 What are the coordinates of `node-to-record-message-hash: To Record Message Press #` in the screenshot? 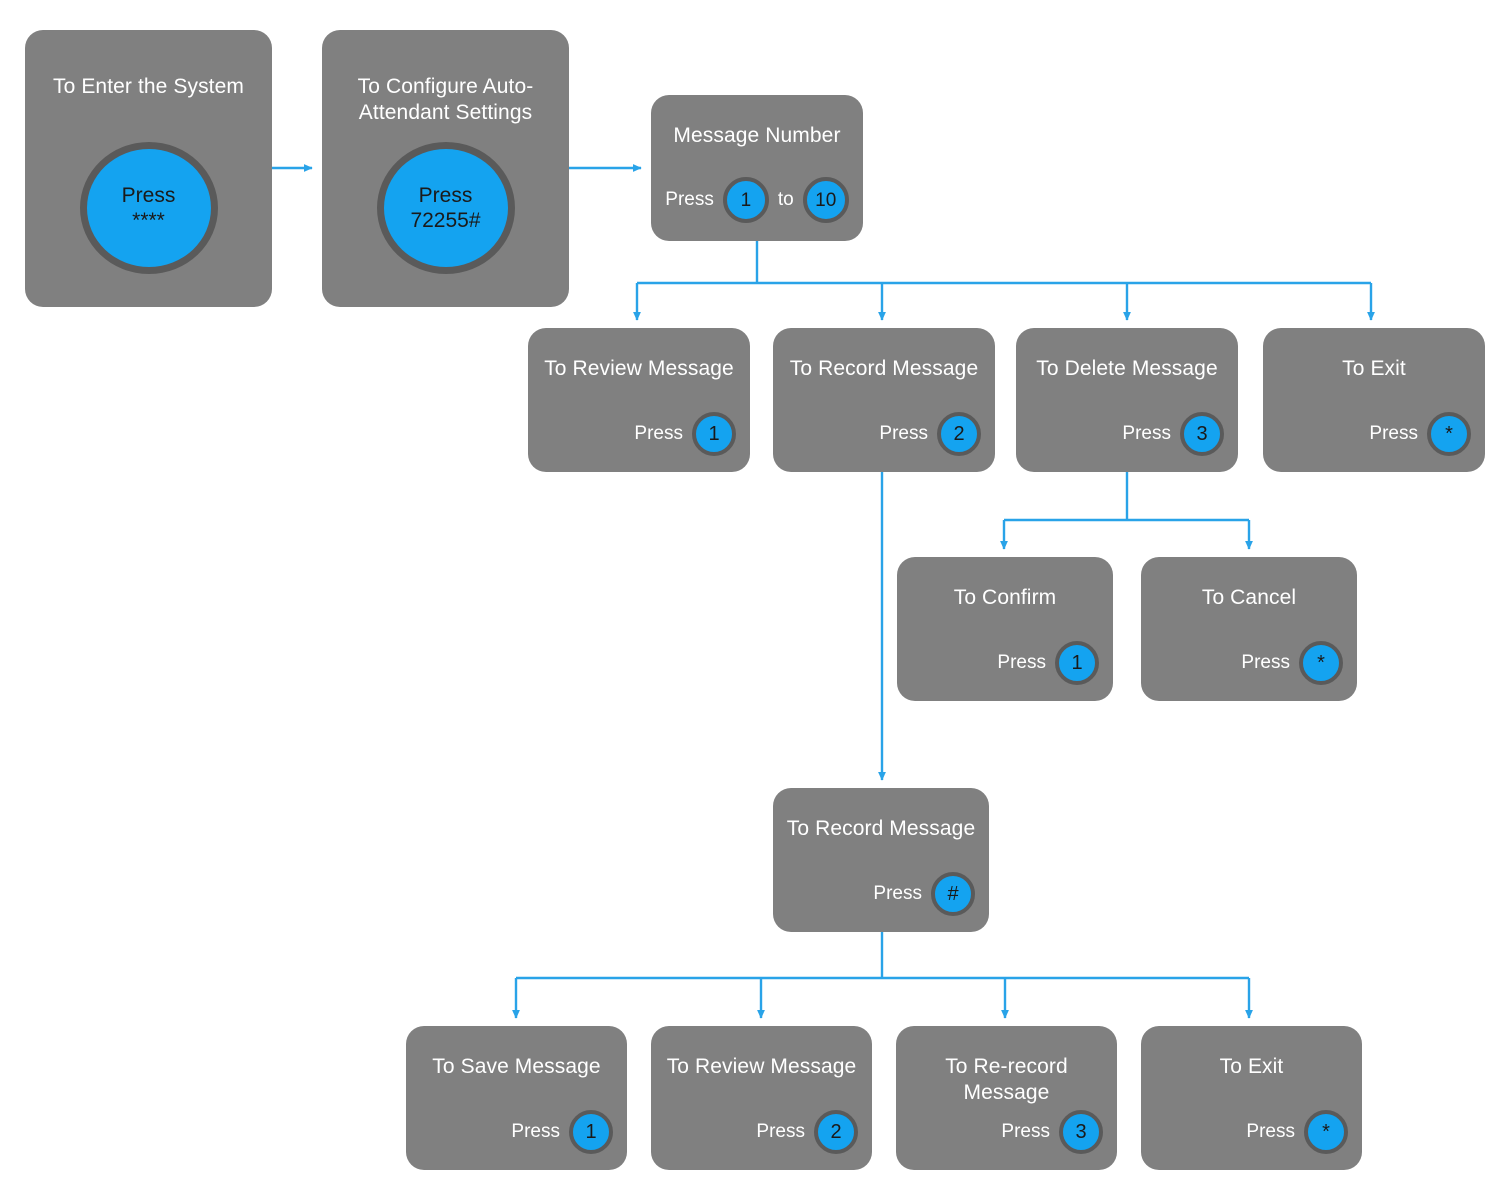 It's located at (881, 860).